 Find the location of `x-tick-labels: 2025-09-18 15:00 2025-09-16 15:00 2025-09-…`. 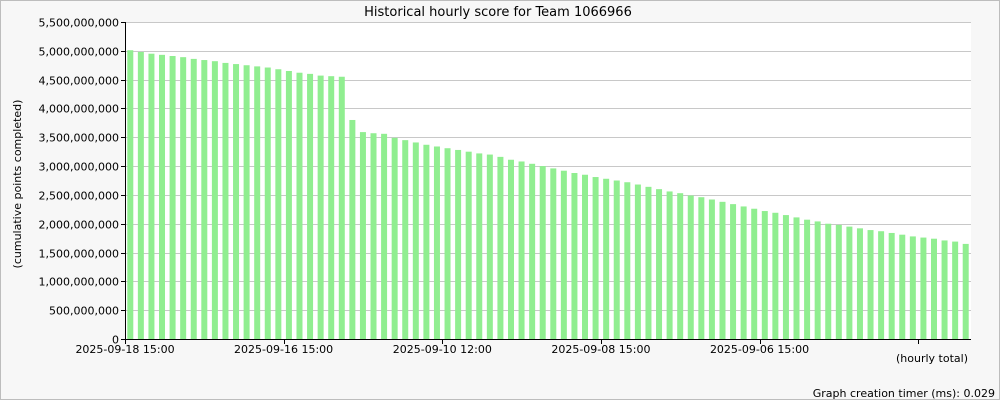

x-tick-labels: 2025-09-18 15:00 2025-09-16 15:00 2025-09-… is located at coordinates (442, 349).